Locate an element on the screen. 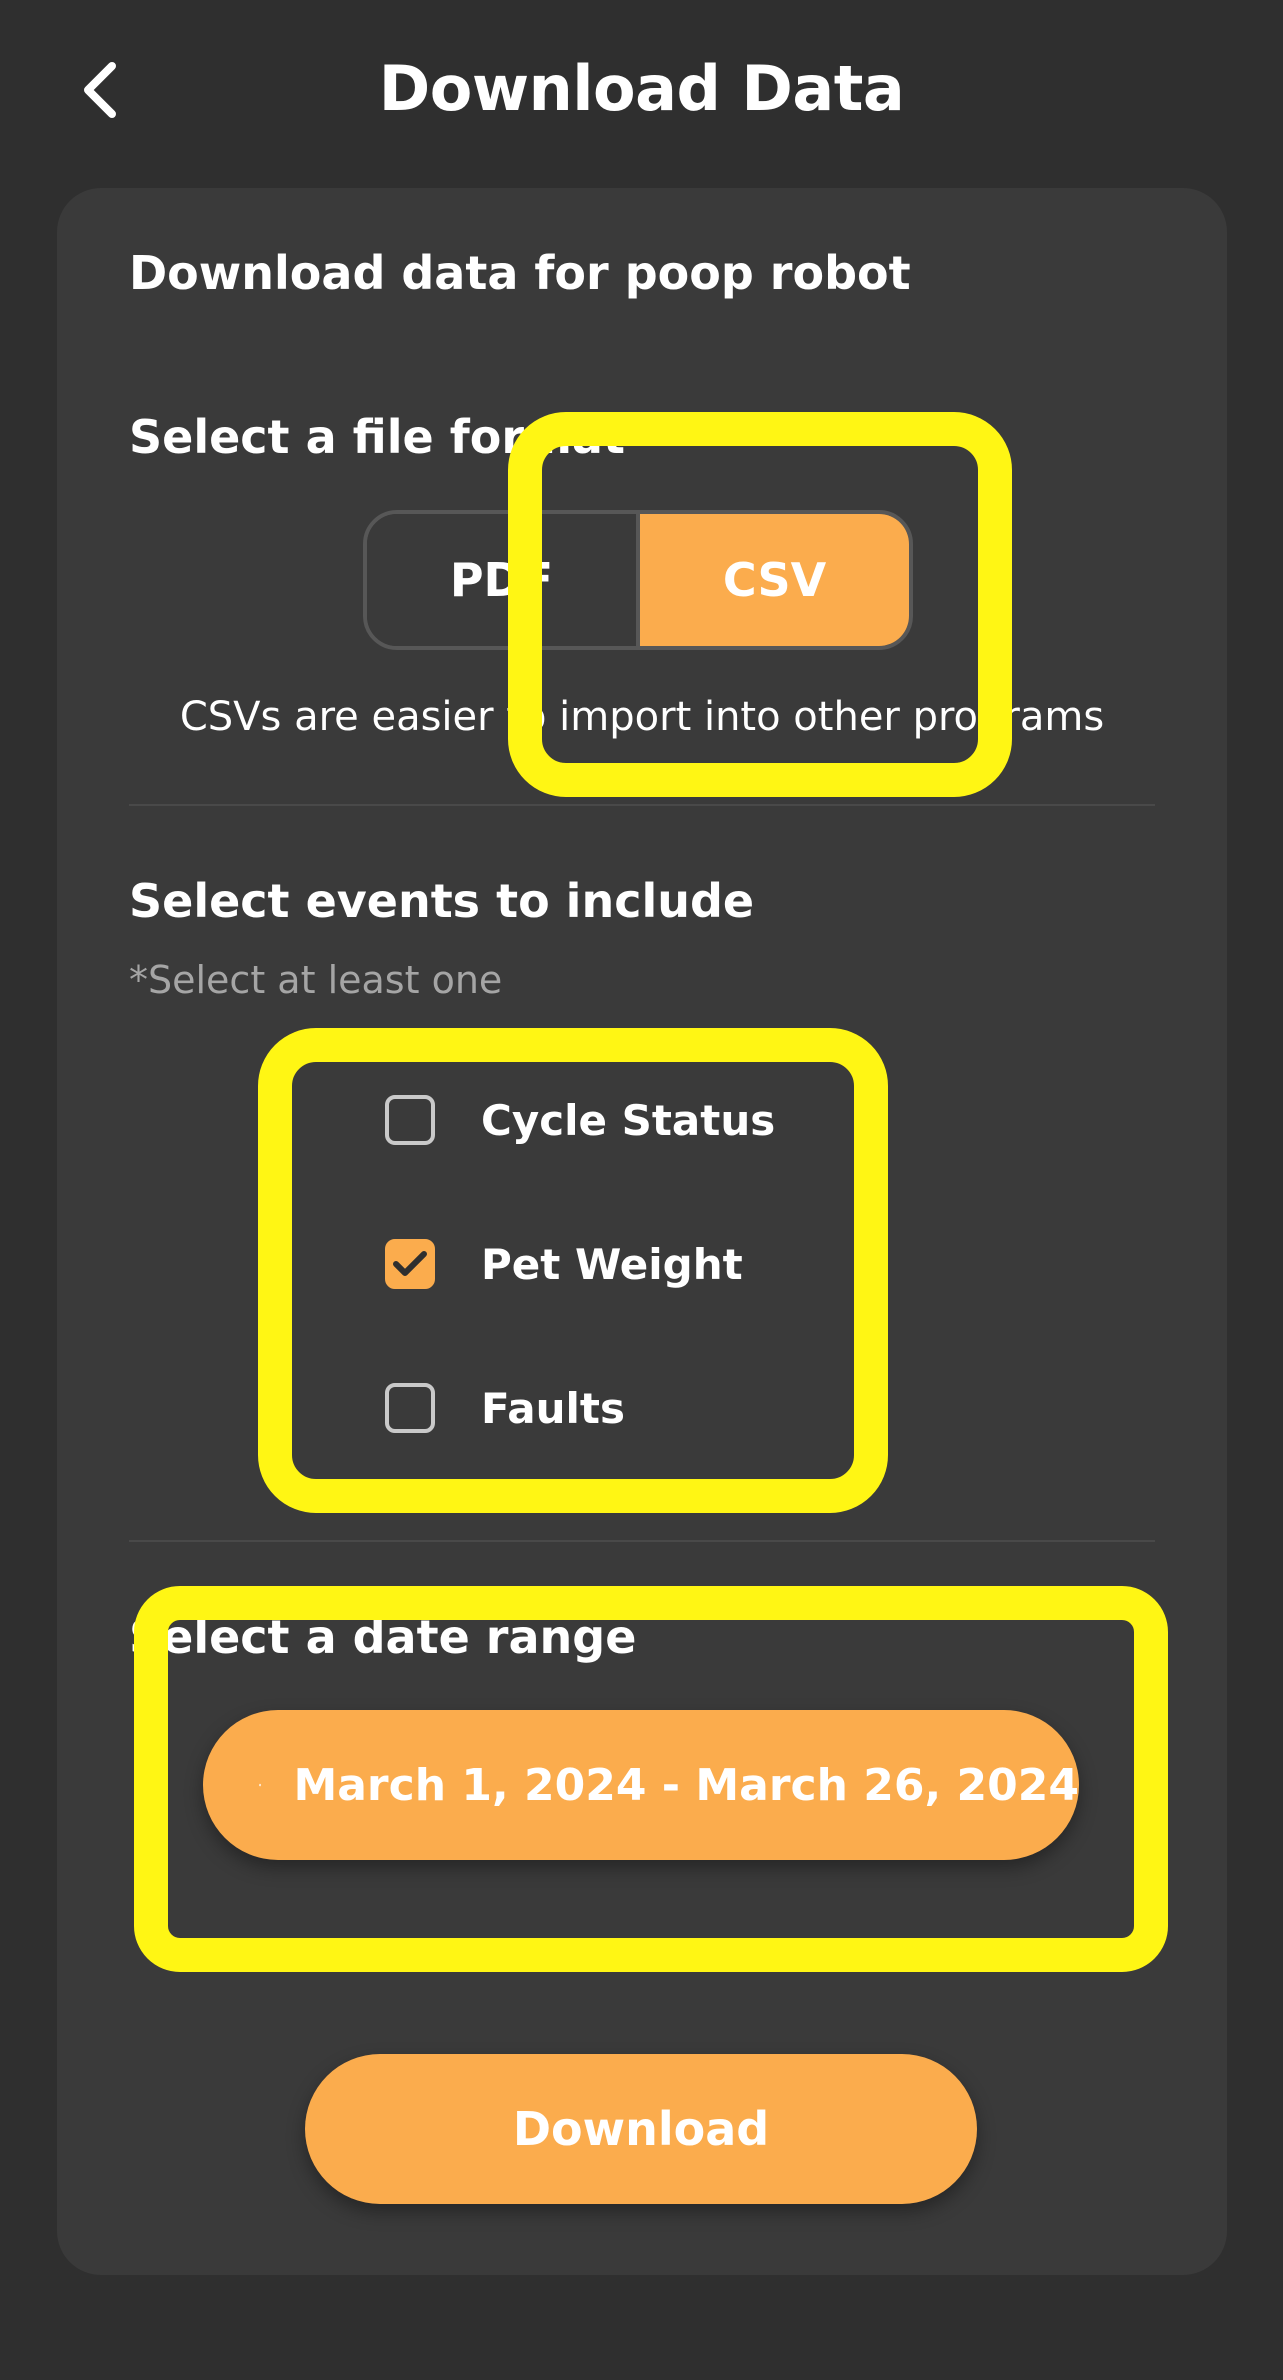 The width and height of the screenshot is (1283, 2380). card-title: Download data for poop robot is located at coordinates (520, 273).